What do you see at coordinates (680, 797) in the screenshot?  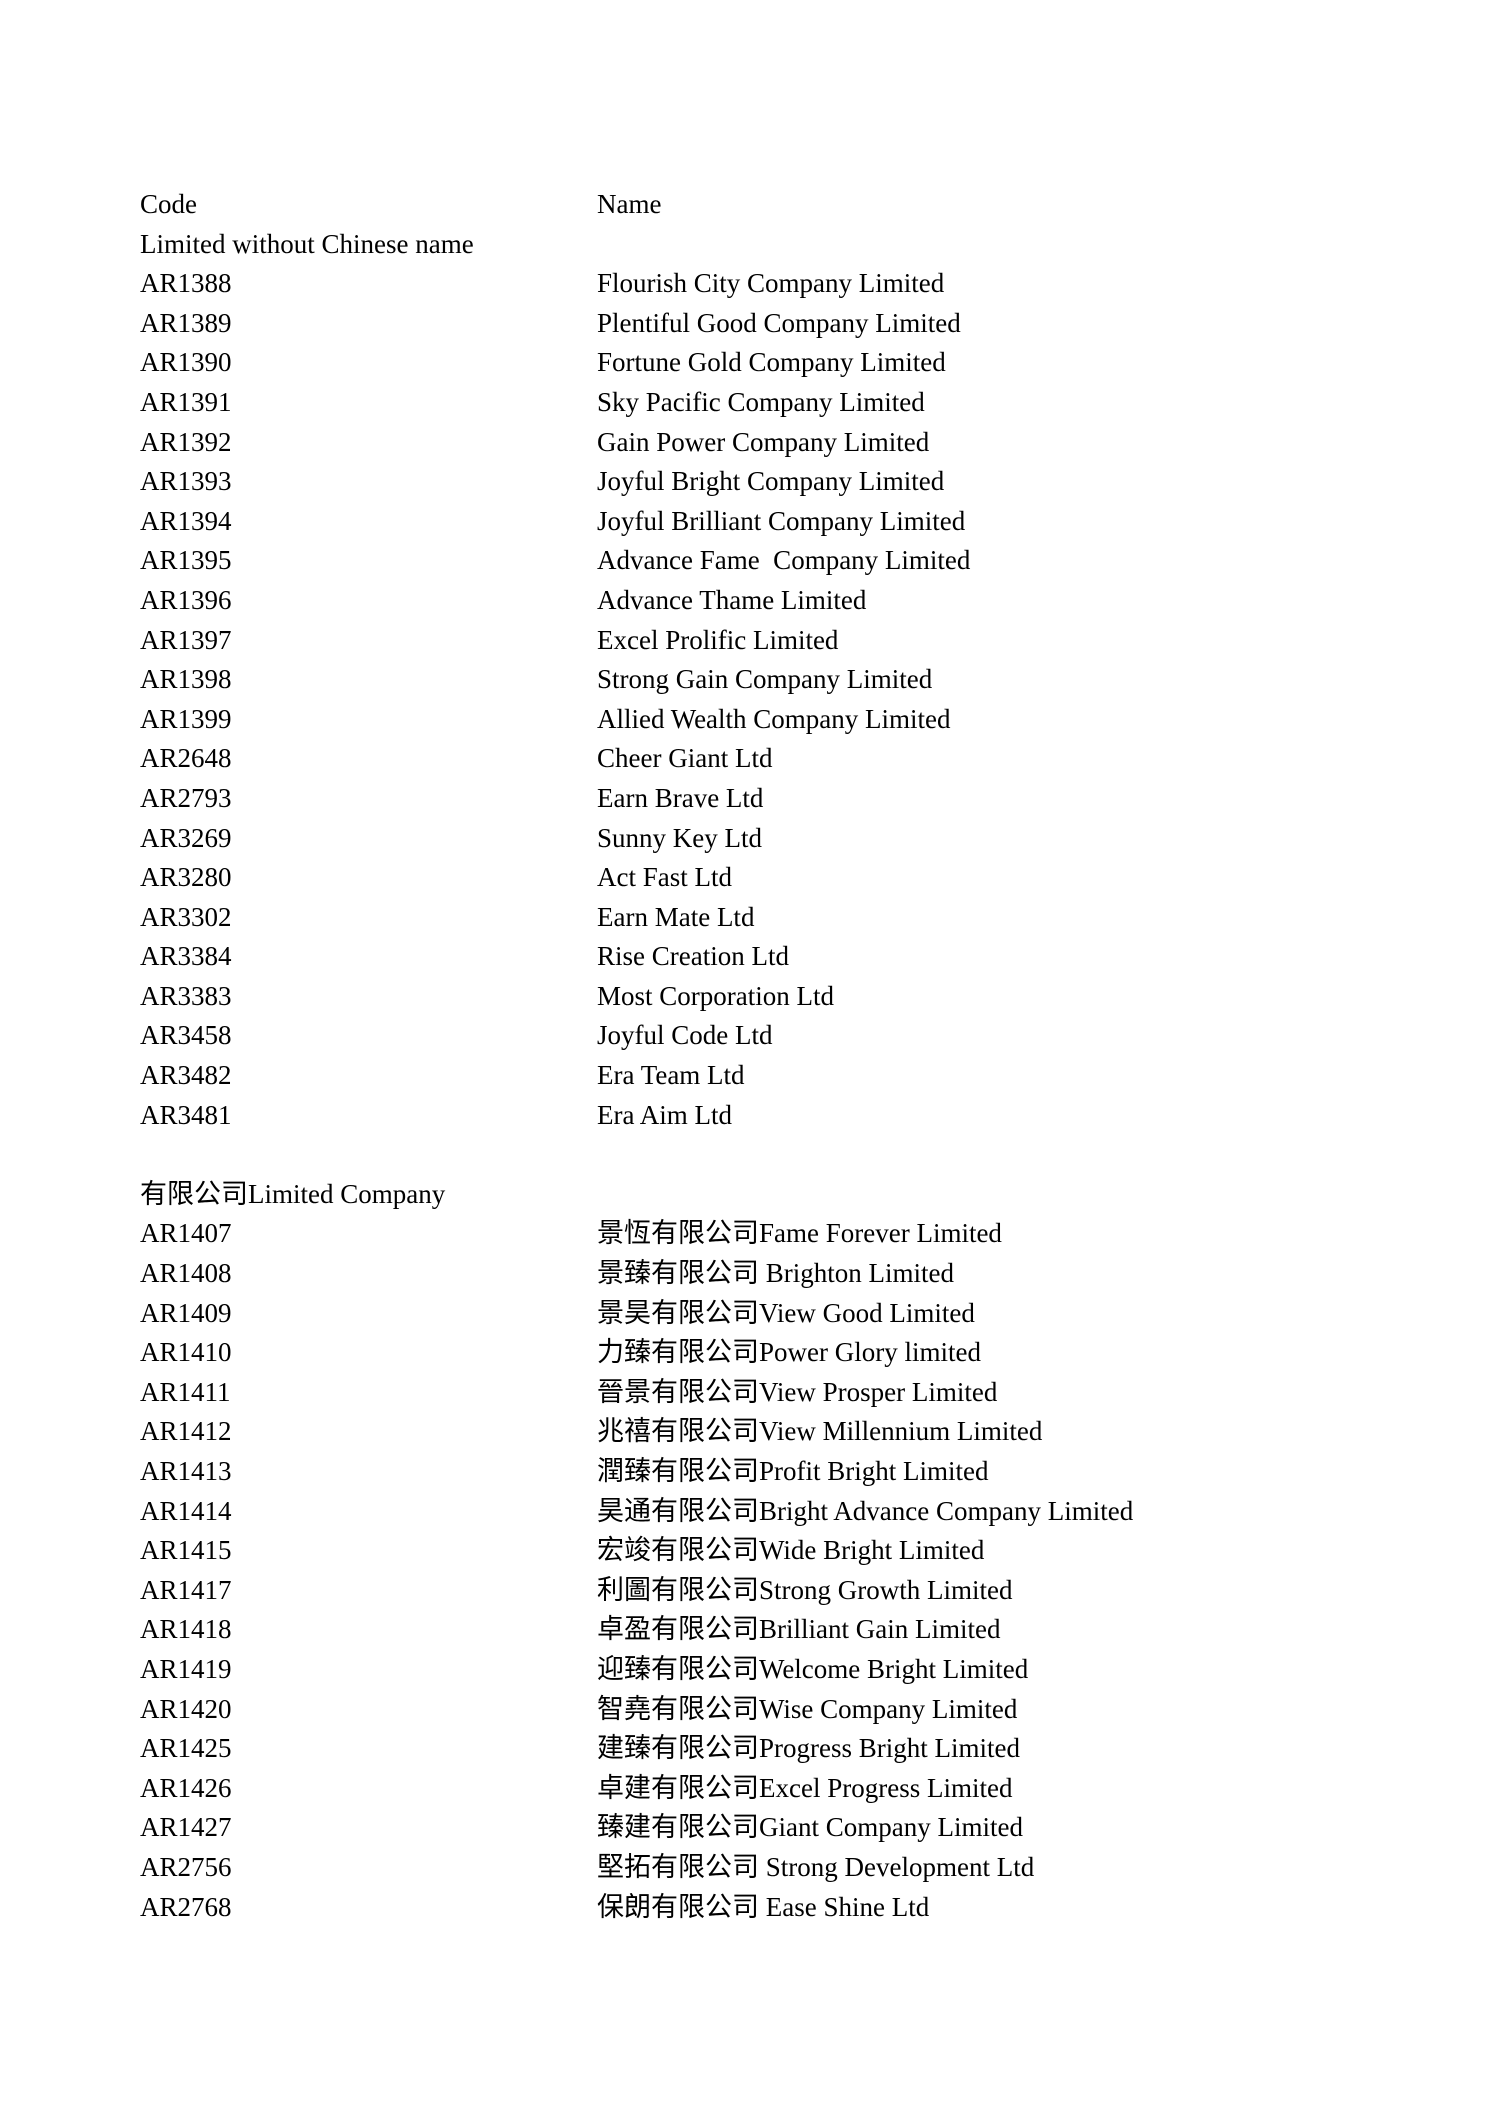 I see `row-name: Earn Brave Ltd` at bounding box center [680, 797].